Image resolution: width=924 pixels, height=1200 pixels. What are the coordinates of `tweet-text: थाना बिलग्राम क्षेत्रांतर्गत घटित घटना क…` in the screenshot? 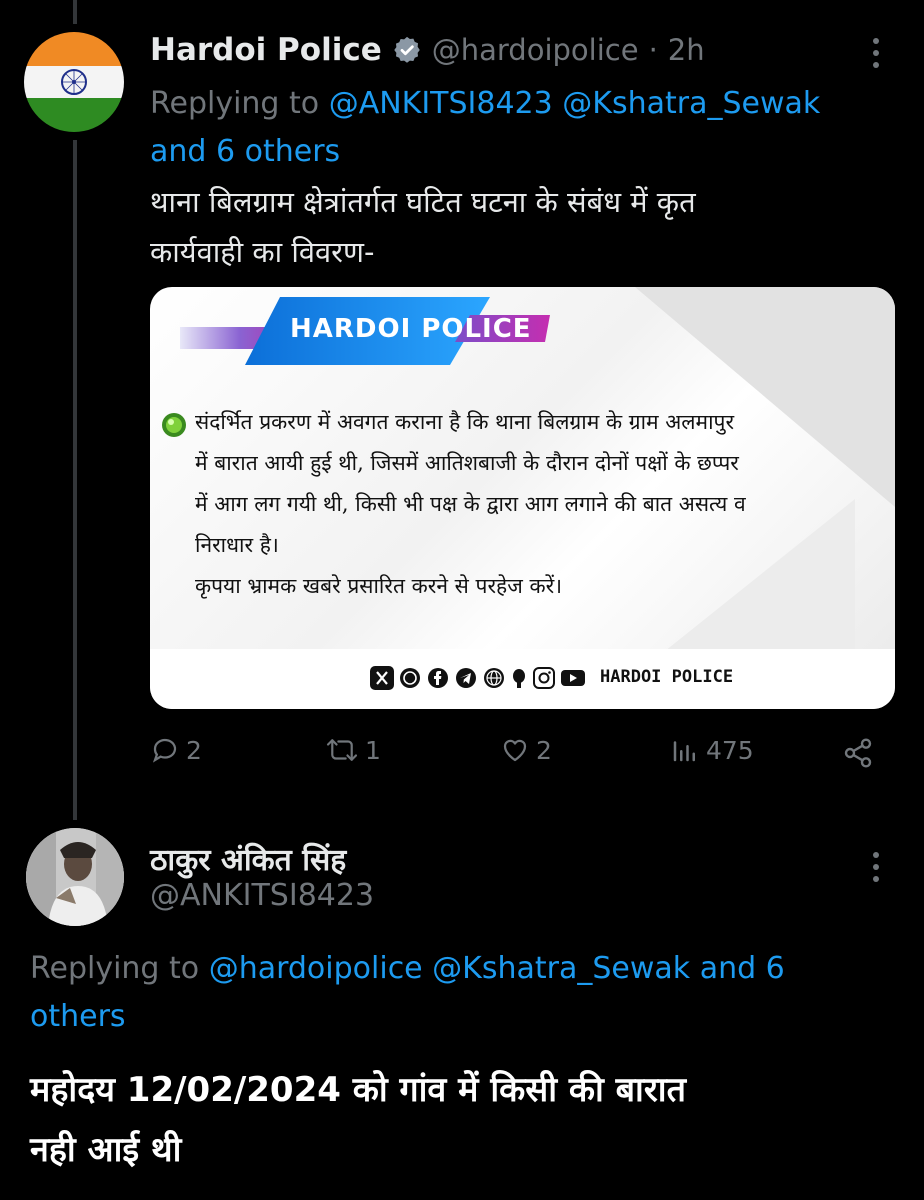 It's located at (423, 227).